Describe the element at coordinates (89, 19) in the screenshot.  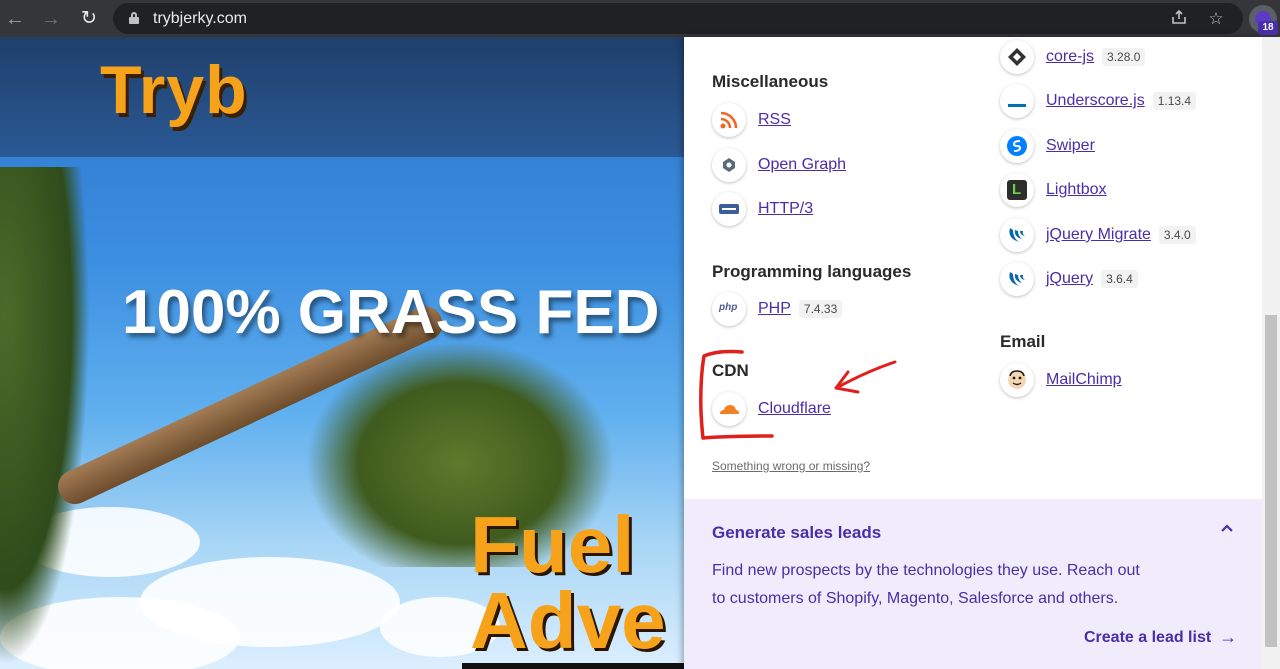
I see `reload-icon: ↻` at that location.